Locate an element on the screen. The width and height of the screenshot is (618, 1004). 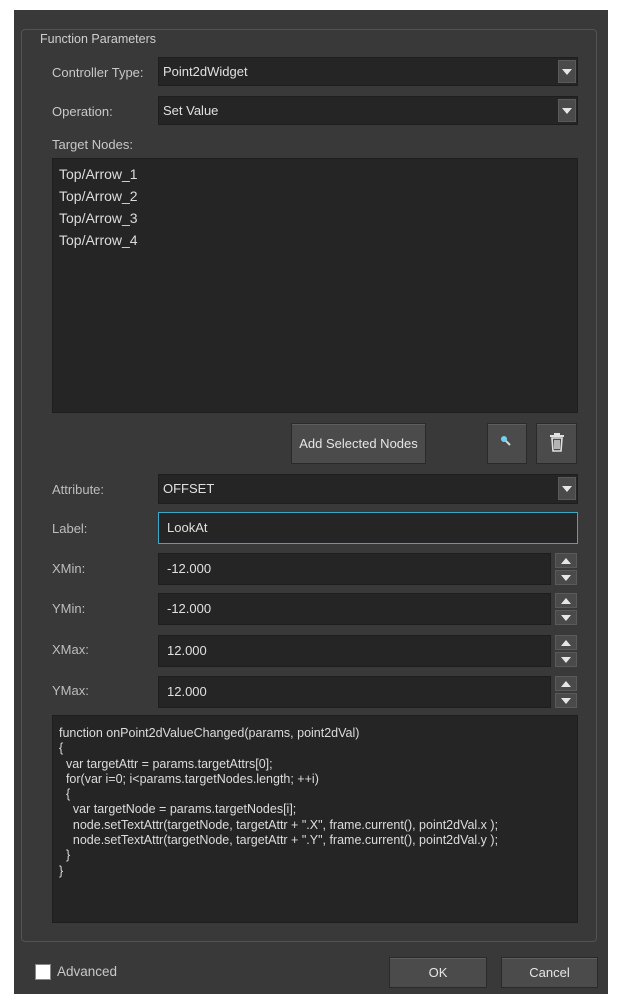
ymin-stepper is located at coordinates (566, 609).